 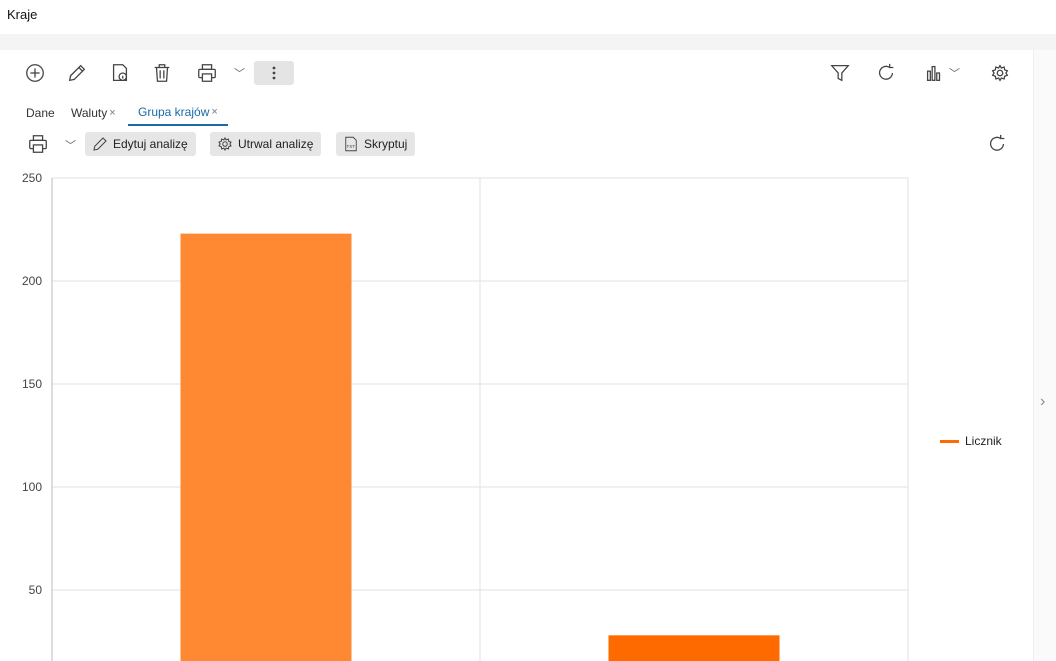 I want to click on pencil-icon, so click(x=100, y=144).